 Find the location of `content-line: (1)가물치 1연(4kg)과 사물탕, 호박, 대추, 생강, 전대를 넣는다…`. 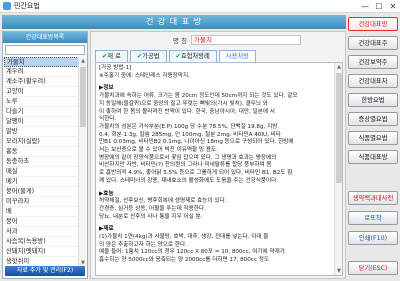

content-line: (1)가물치 1연(4kg)과 사물탕, 호박, 대추, 생강, 전대를 넣는다… is located at coordinates (184, 237).